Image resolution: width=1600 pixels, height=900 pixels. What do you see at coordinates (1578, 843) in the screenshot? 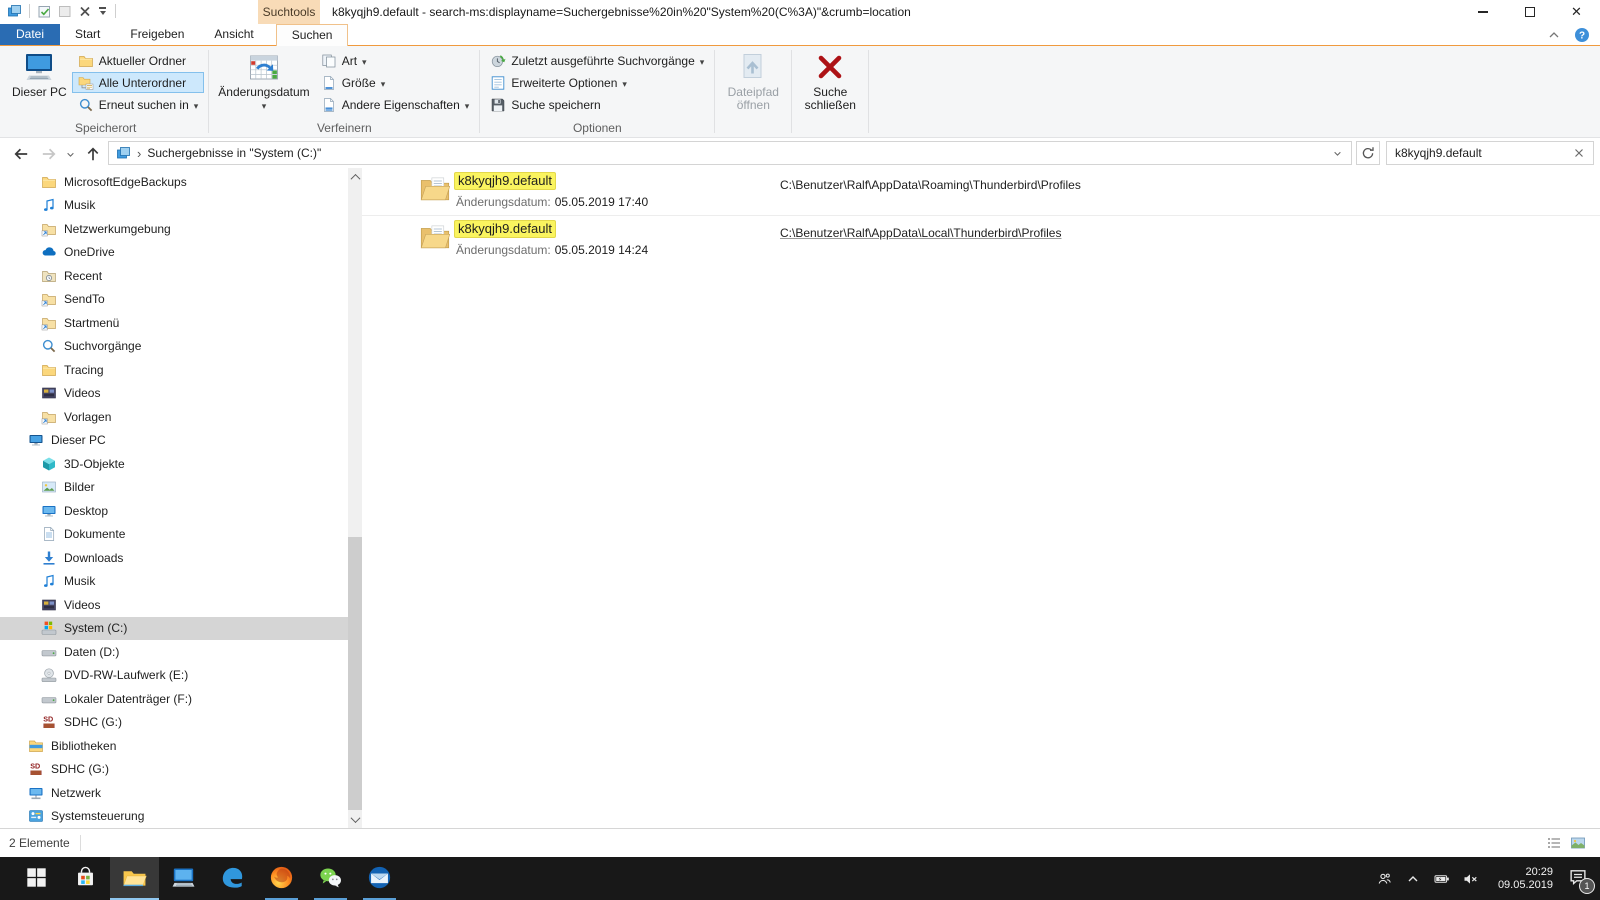
I see `thumbnails-view-icon` at bounding box center [1578, 843].